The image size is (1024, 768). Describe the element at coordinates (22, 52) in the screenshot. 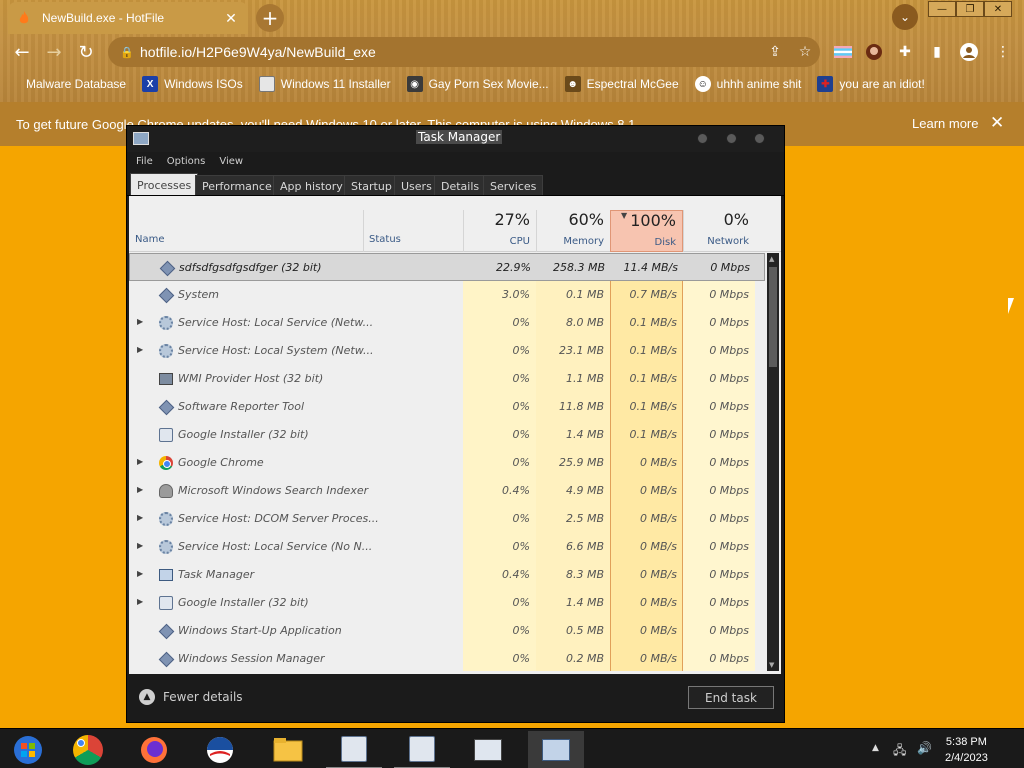

I see `back-icon: ←` at that location.